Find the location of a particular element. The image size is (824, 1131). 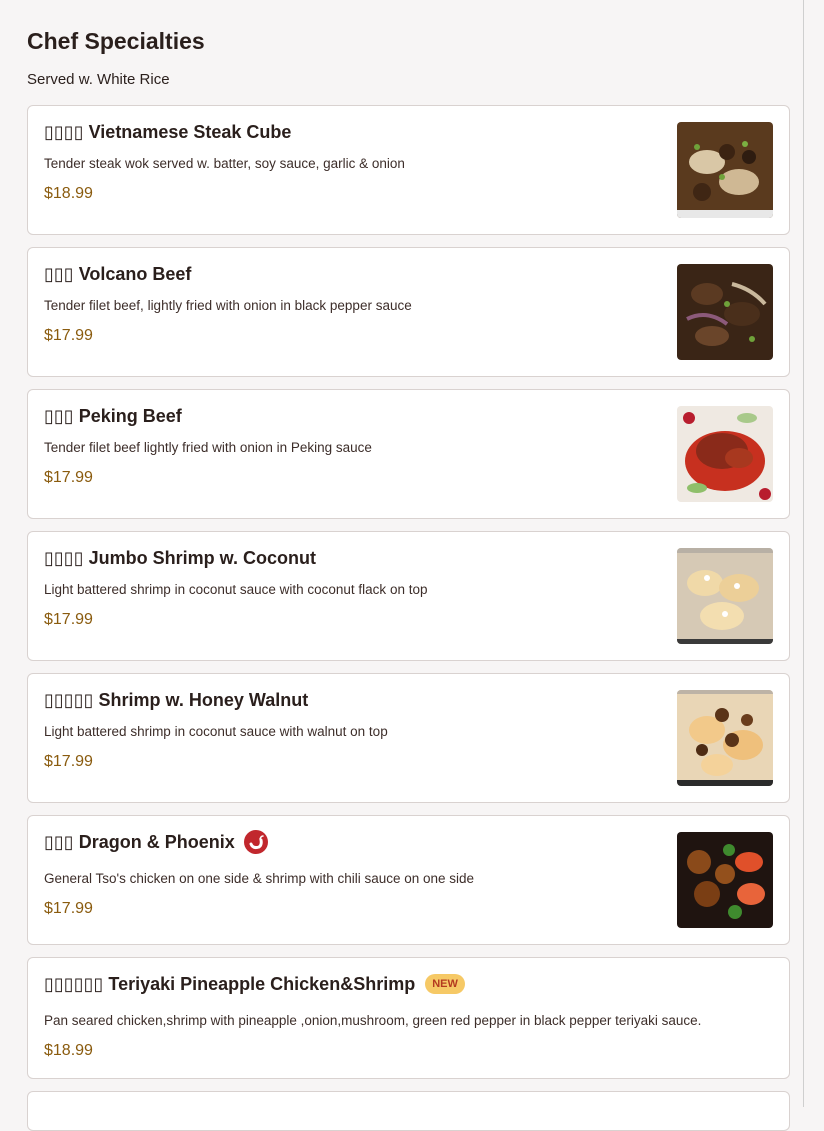

menu-item-name: ▯▯▯▯▯▯ Teriyaki Pineapple Chicken&Shrimp is located at coordinates (230, 983).